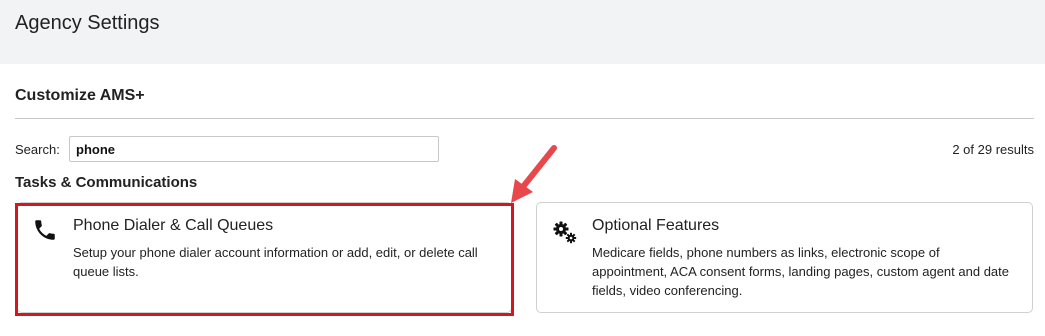  I want to click on category-title: Tasks & Communications, so click(106, 182).